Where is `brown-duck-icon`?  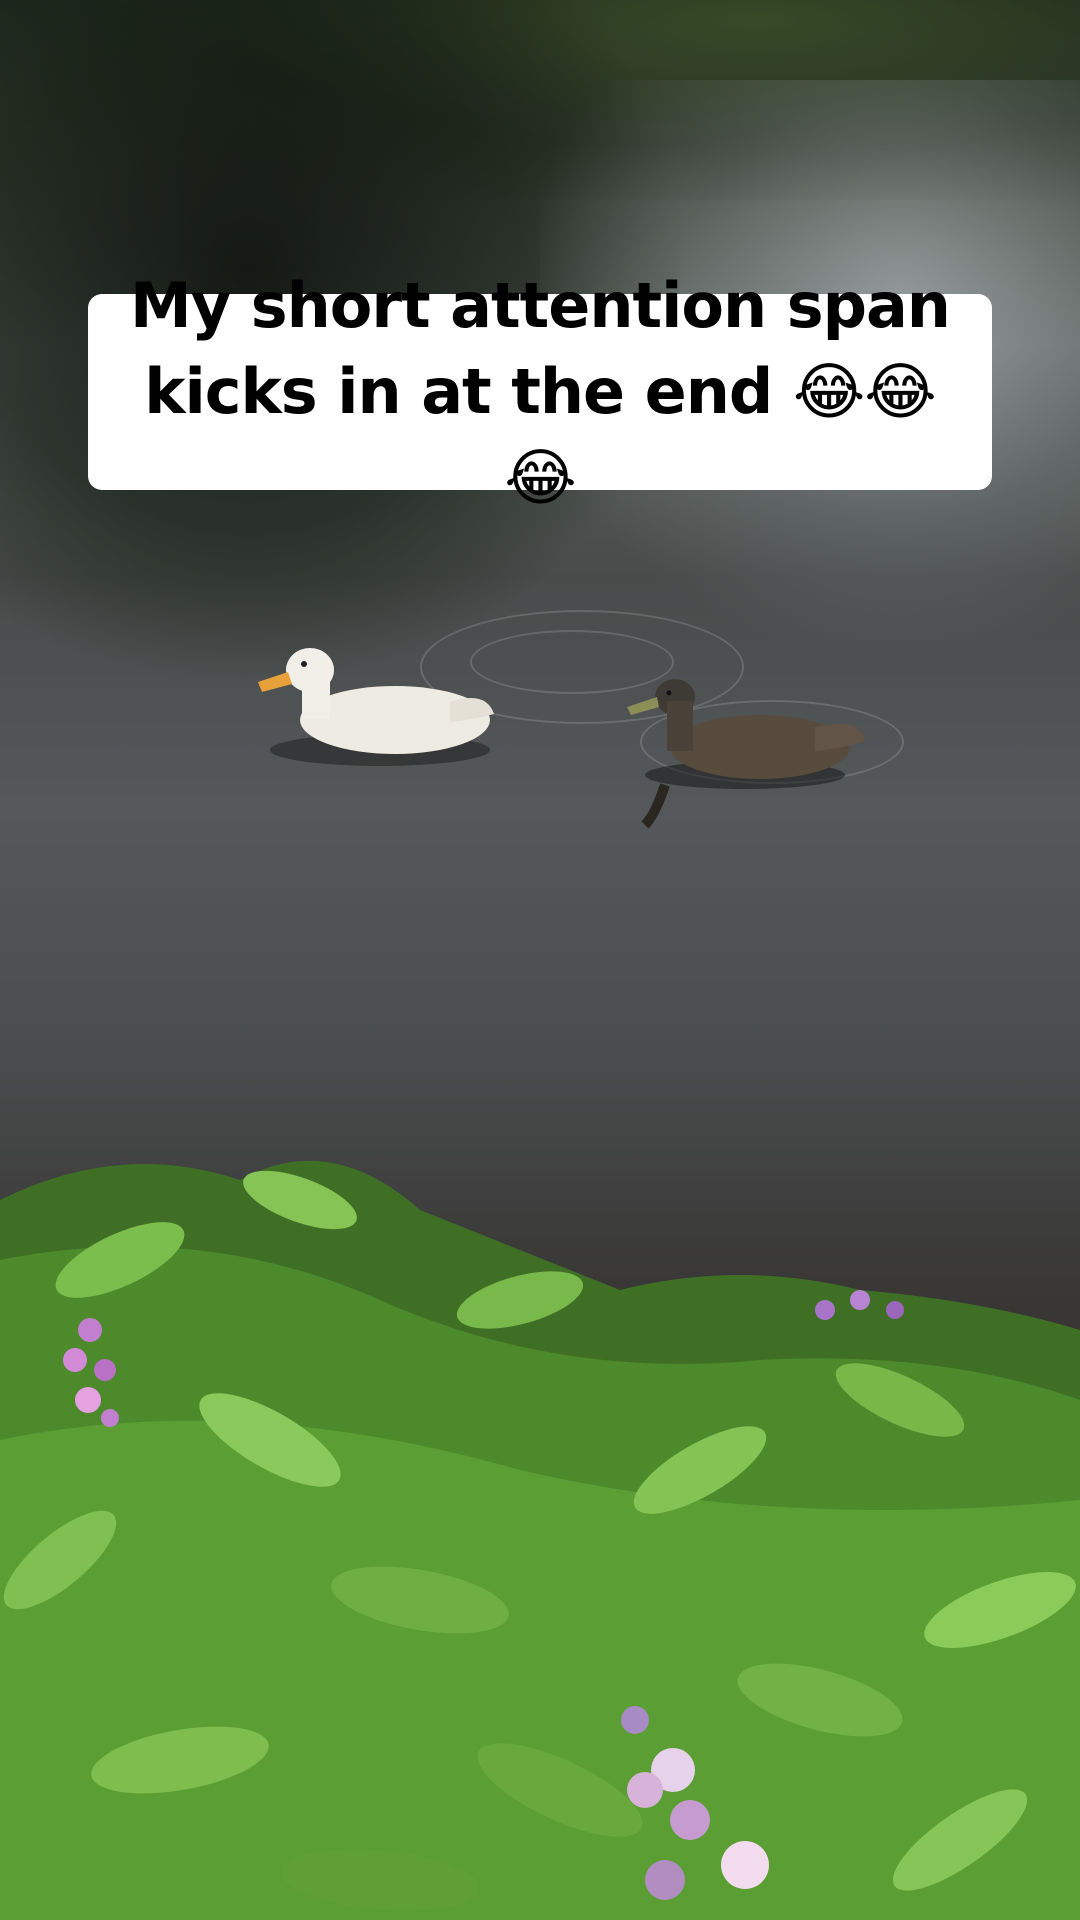
brown-duck-icon is located at coordinates (746, 754).